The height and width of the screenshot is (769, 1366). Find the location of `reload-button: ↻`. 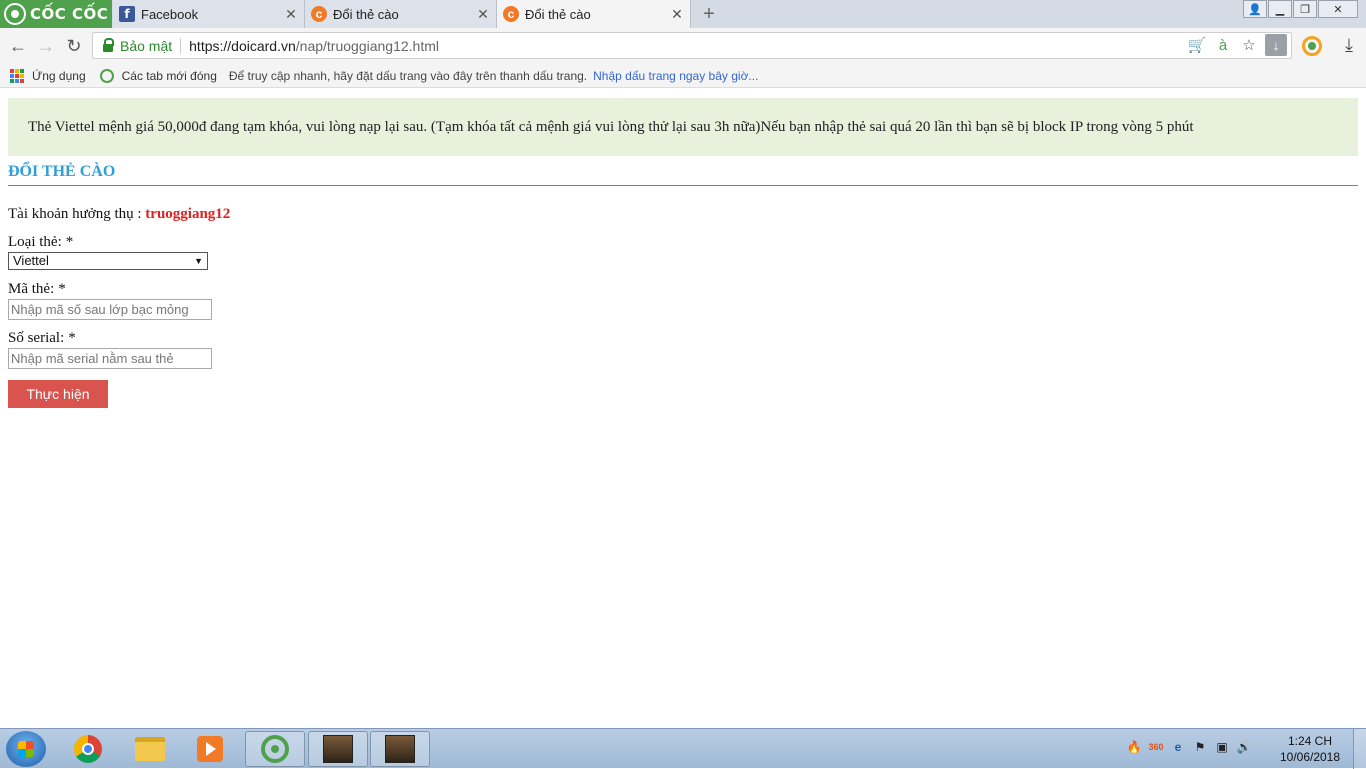

reload-button: ↻ is located at coordinates (74, 46).